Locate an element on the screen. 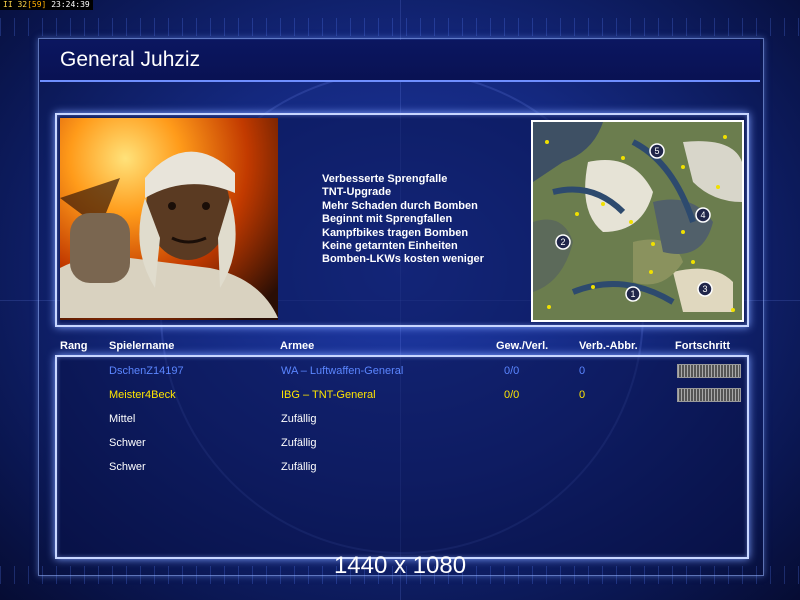 The height and width of the screenshot is (600, 800). feature-item: Beginnt mit Sprengfallen is located at coordinates (387, 219).